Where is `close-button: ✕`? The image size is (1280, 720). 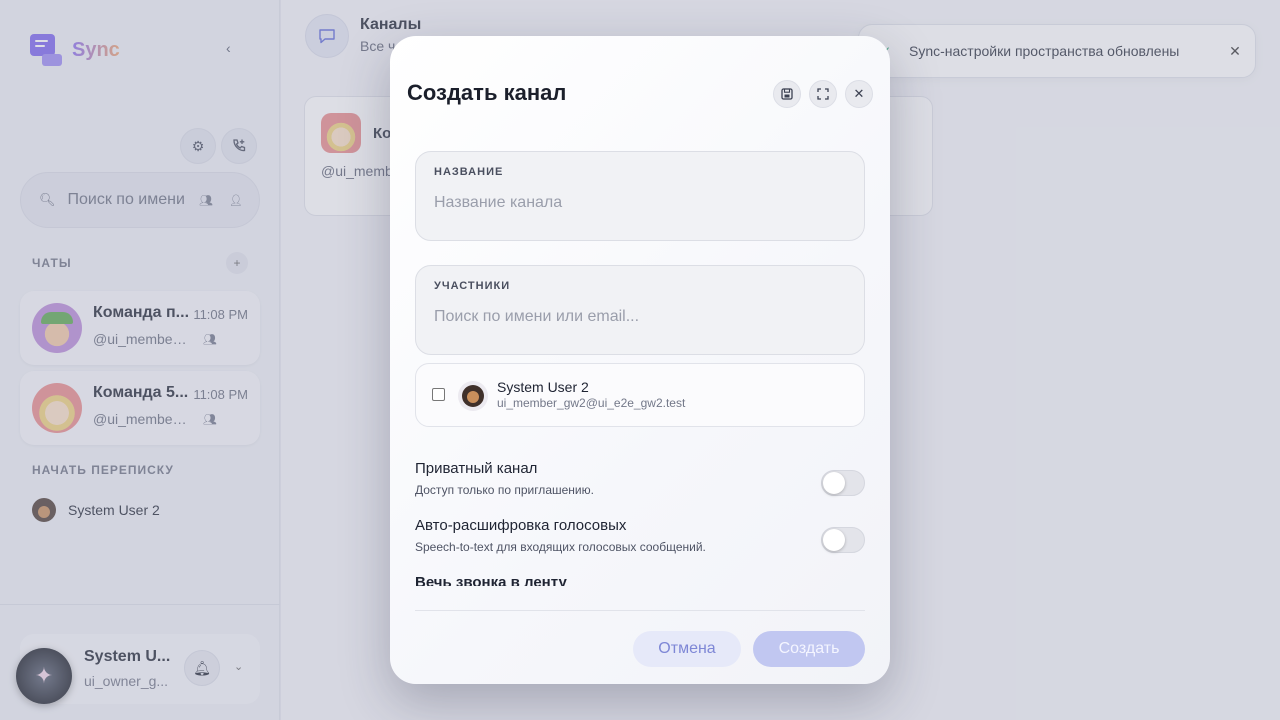 close-button: ✕ is located at coordinates (859, 94).